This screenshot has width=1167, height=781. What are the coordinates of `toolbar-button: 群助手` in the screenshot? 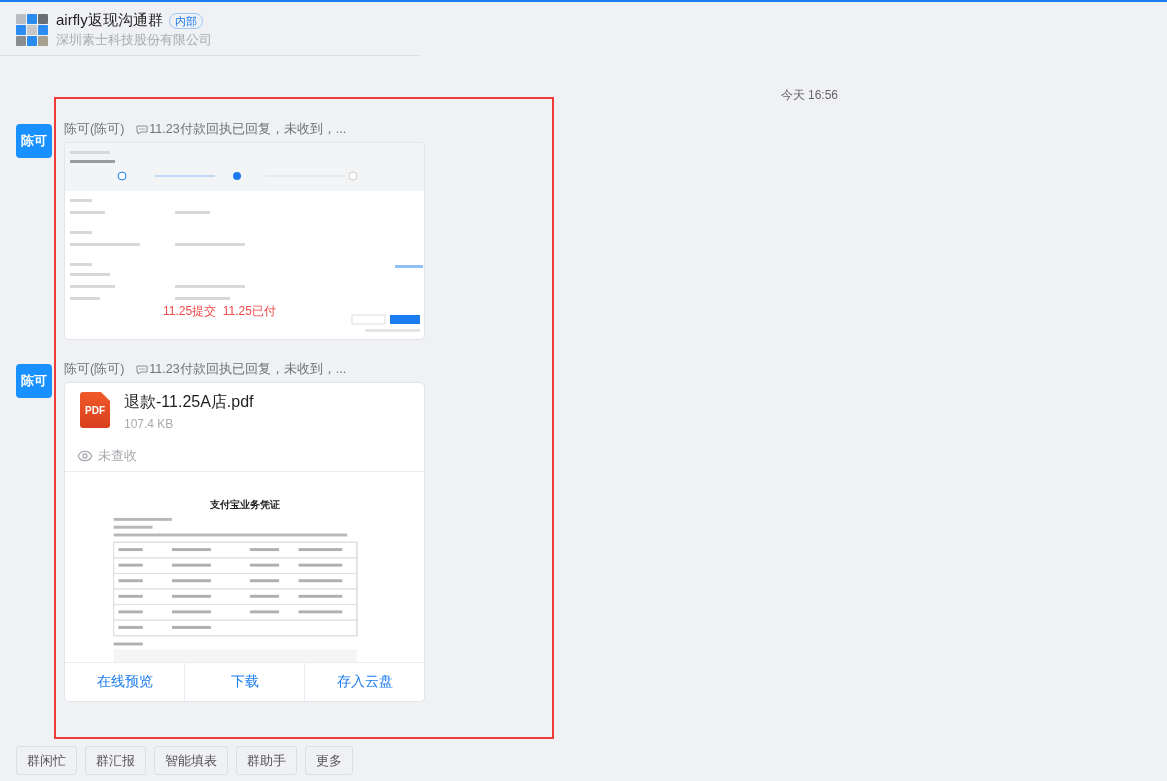 It's located at (266, 760).